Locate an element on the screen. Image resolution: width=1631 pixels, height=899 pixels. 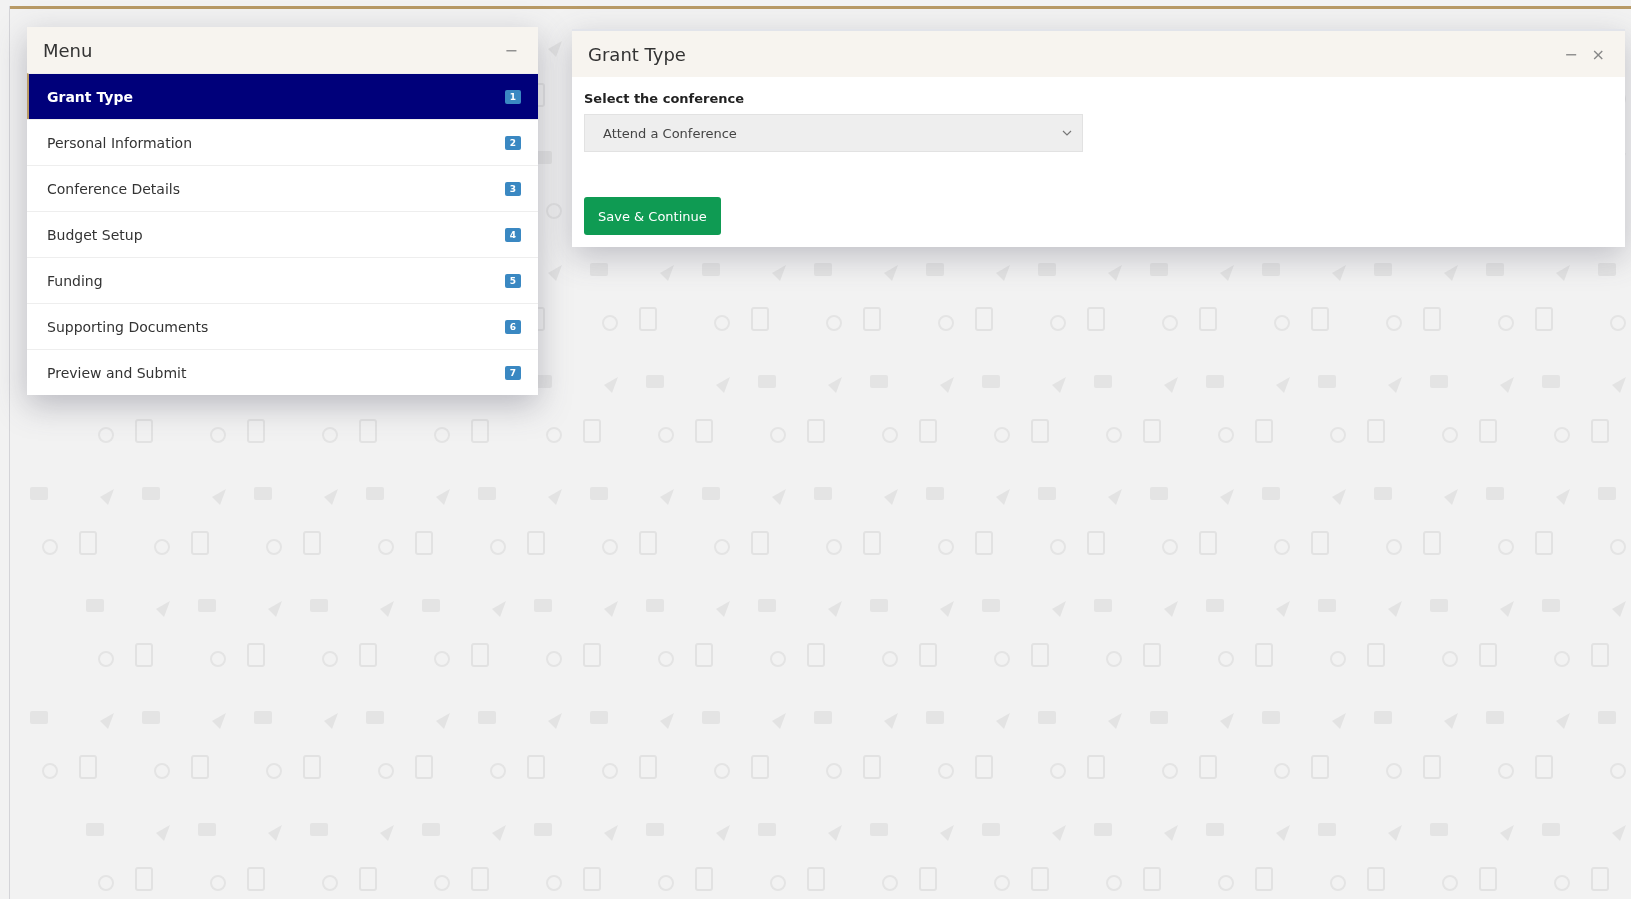
step-badge: 2 is located at coordinates (512, 142).